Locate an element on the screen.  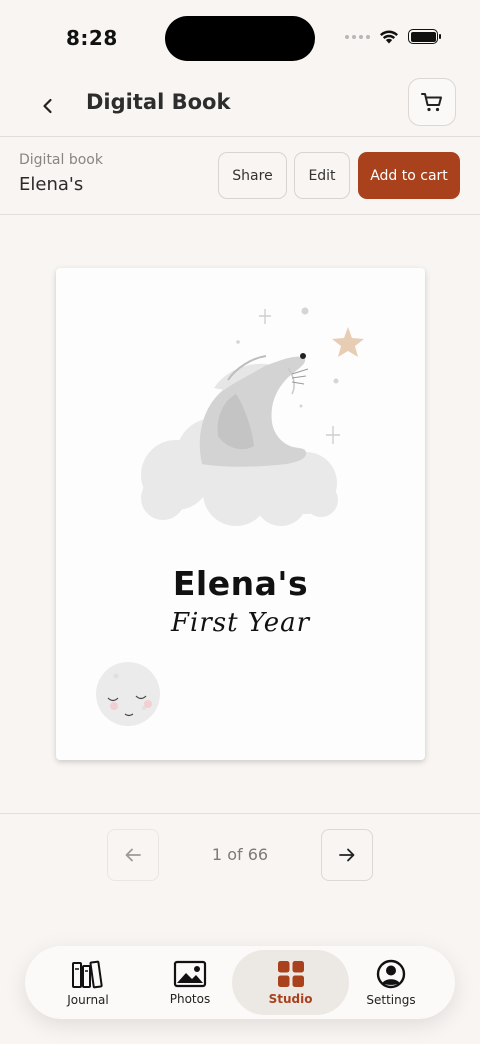
tab-settings: Settings is located at coordinates (391, 982).